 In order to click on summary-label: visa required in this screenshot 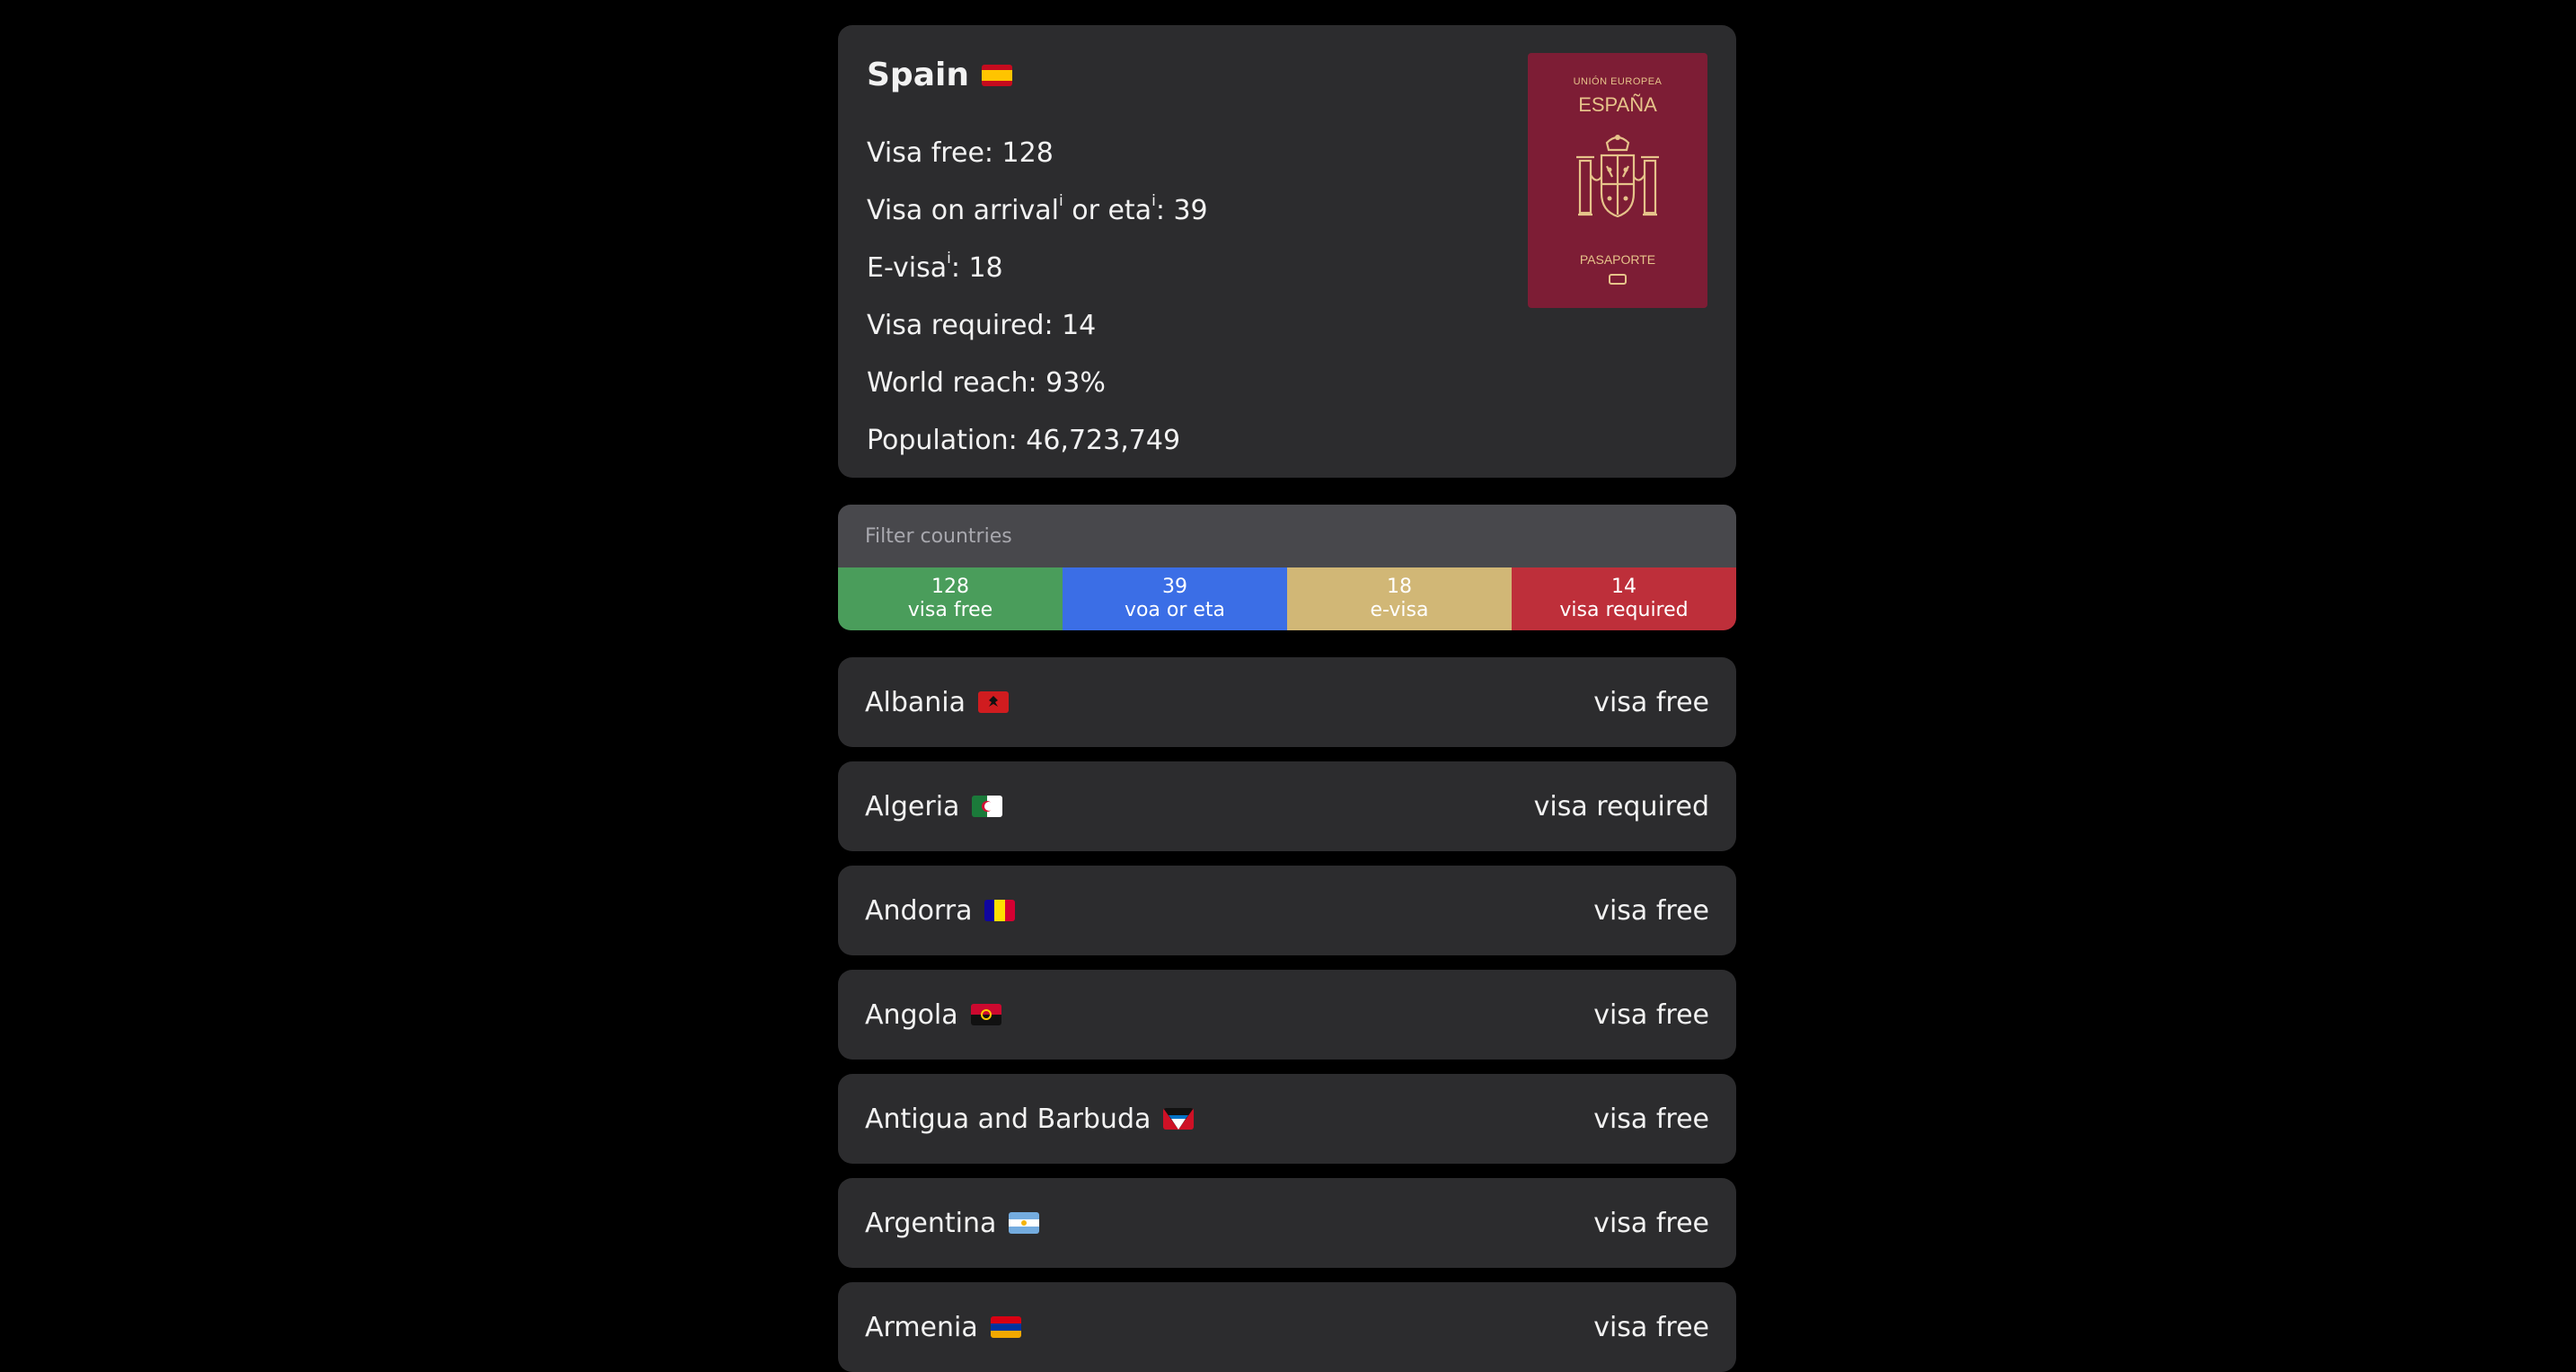, I will do `click(1624, 610)`.